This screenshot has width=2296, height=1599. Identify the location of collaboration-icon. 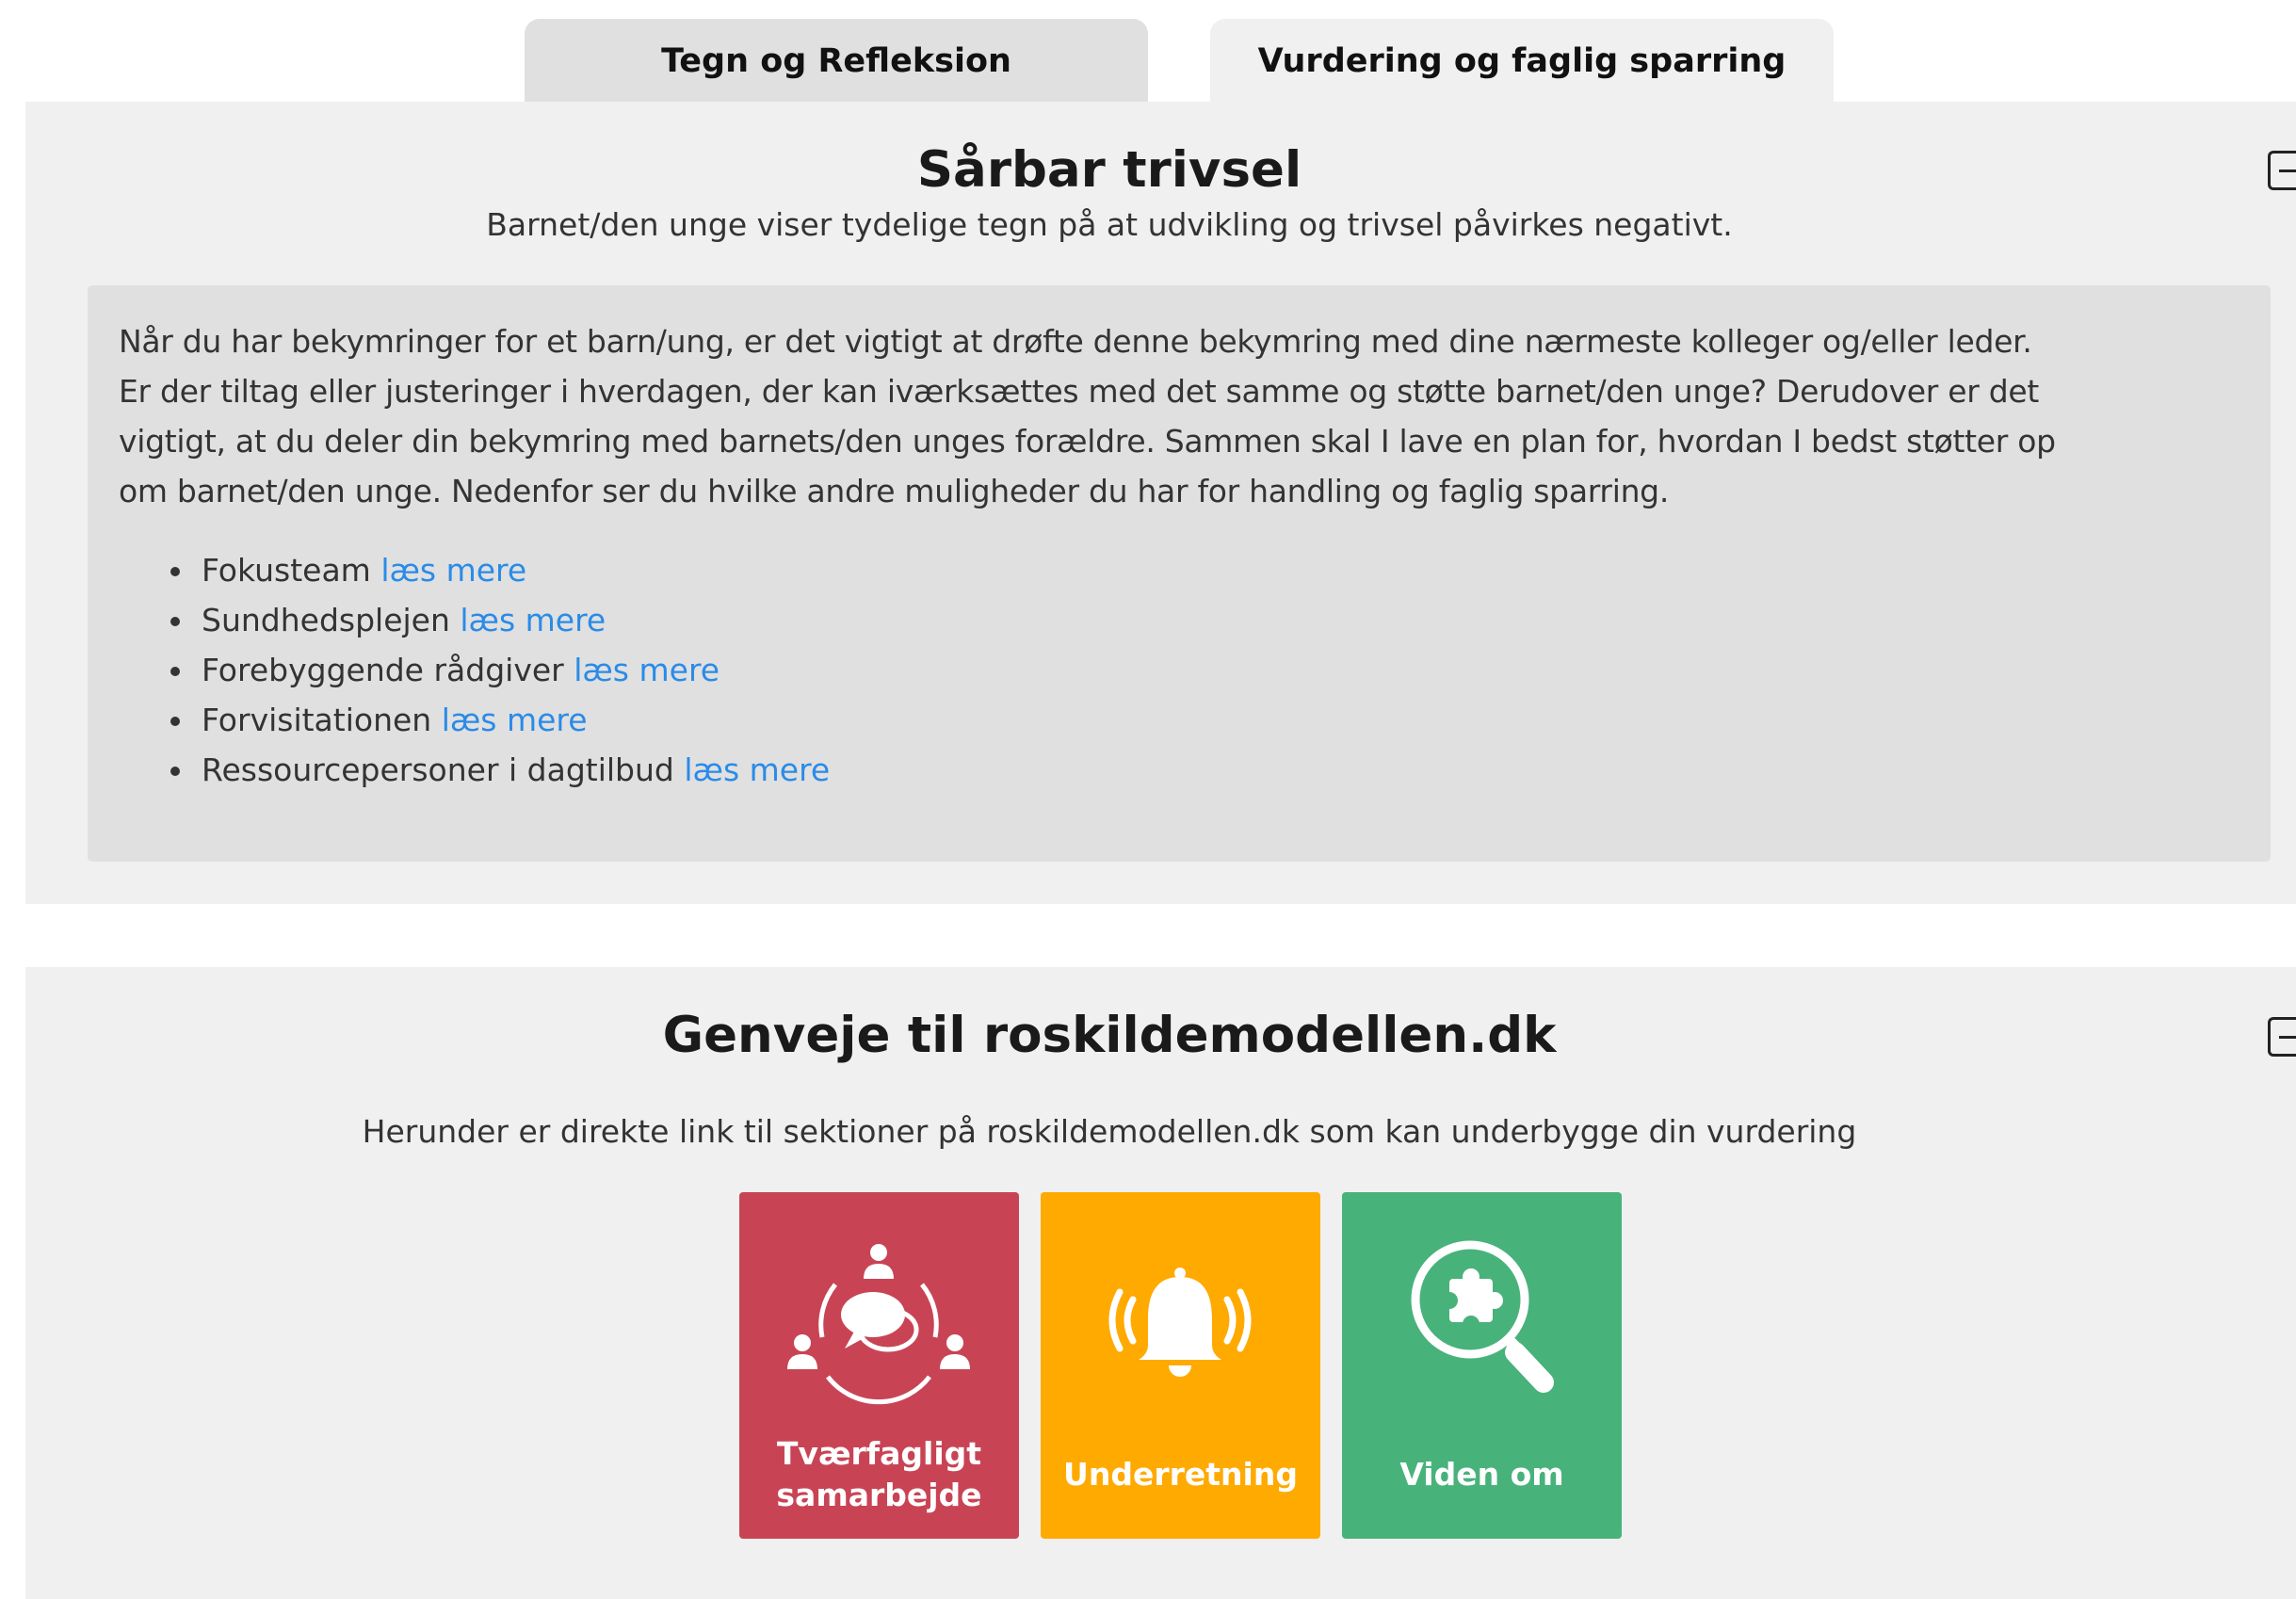
(878, 1324).